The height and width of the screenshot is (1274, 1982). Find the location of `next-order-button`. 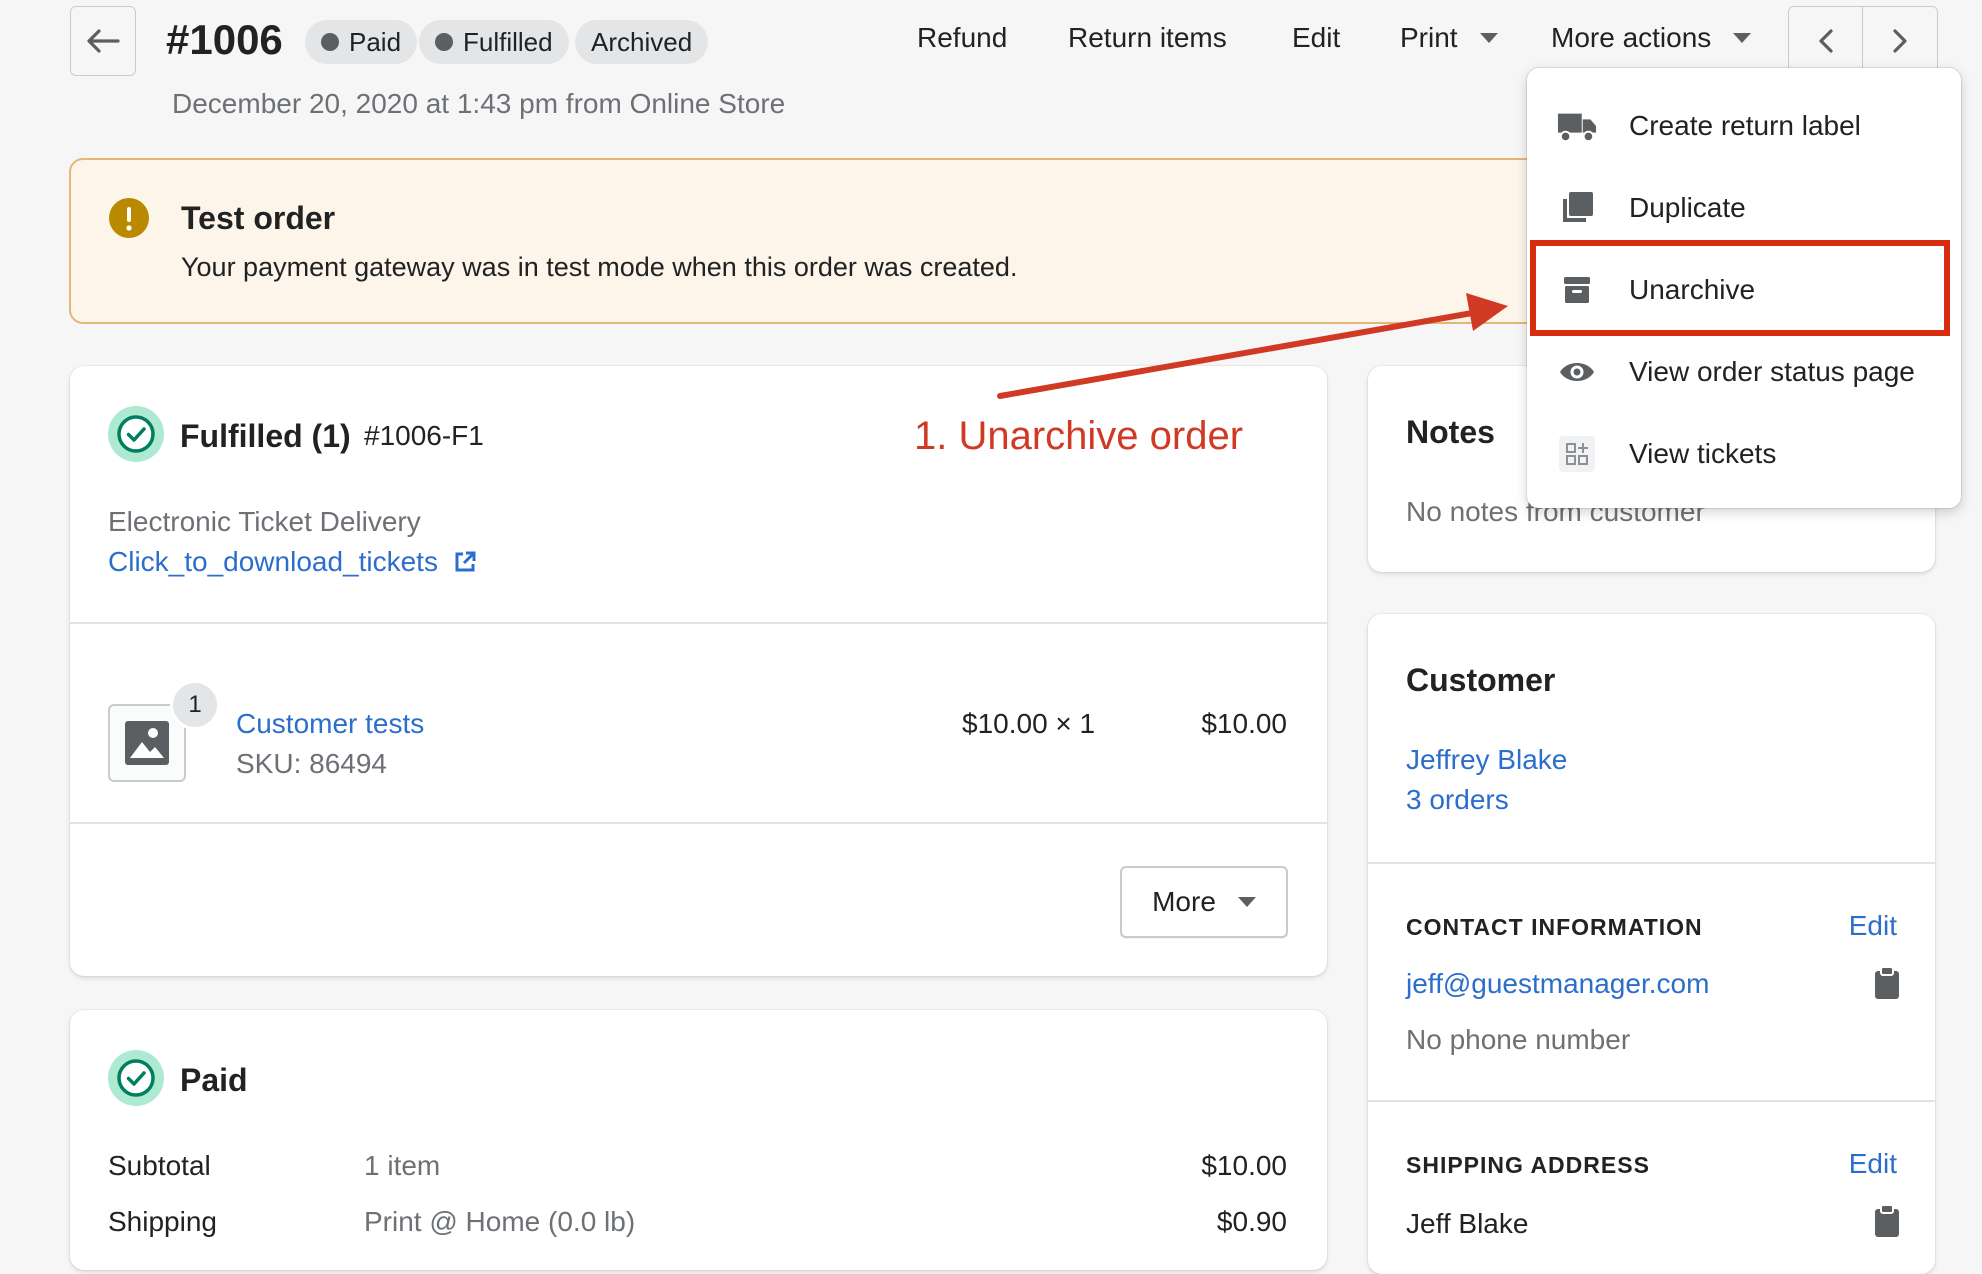

next-order-button is located at coordinates (1900, 41).